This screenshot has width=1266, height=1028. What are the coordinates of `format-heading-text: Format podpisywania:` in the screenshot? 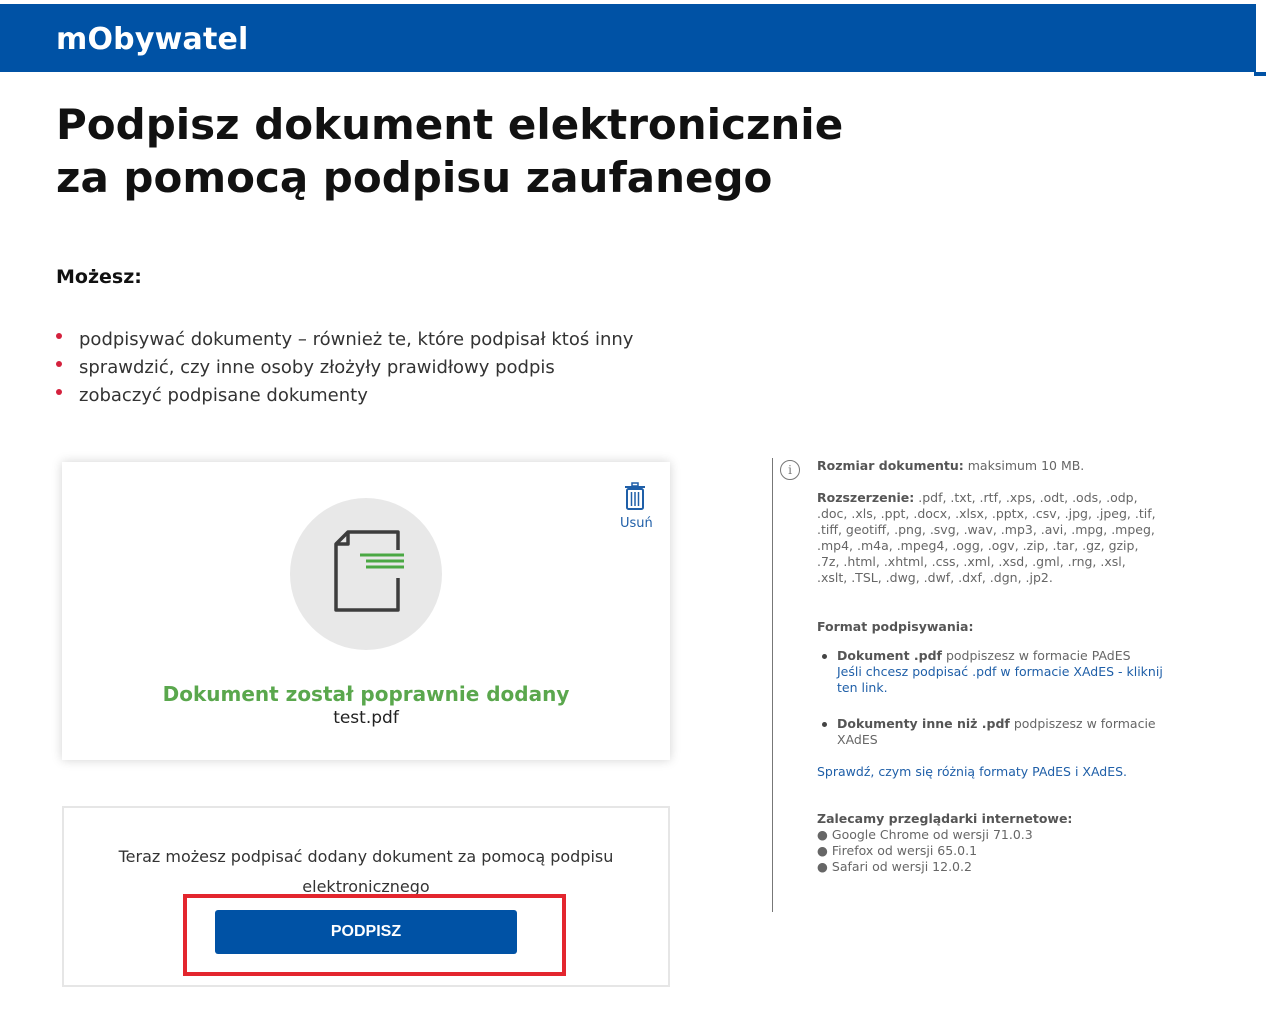 It's located at (895, 626).